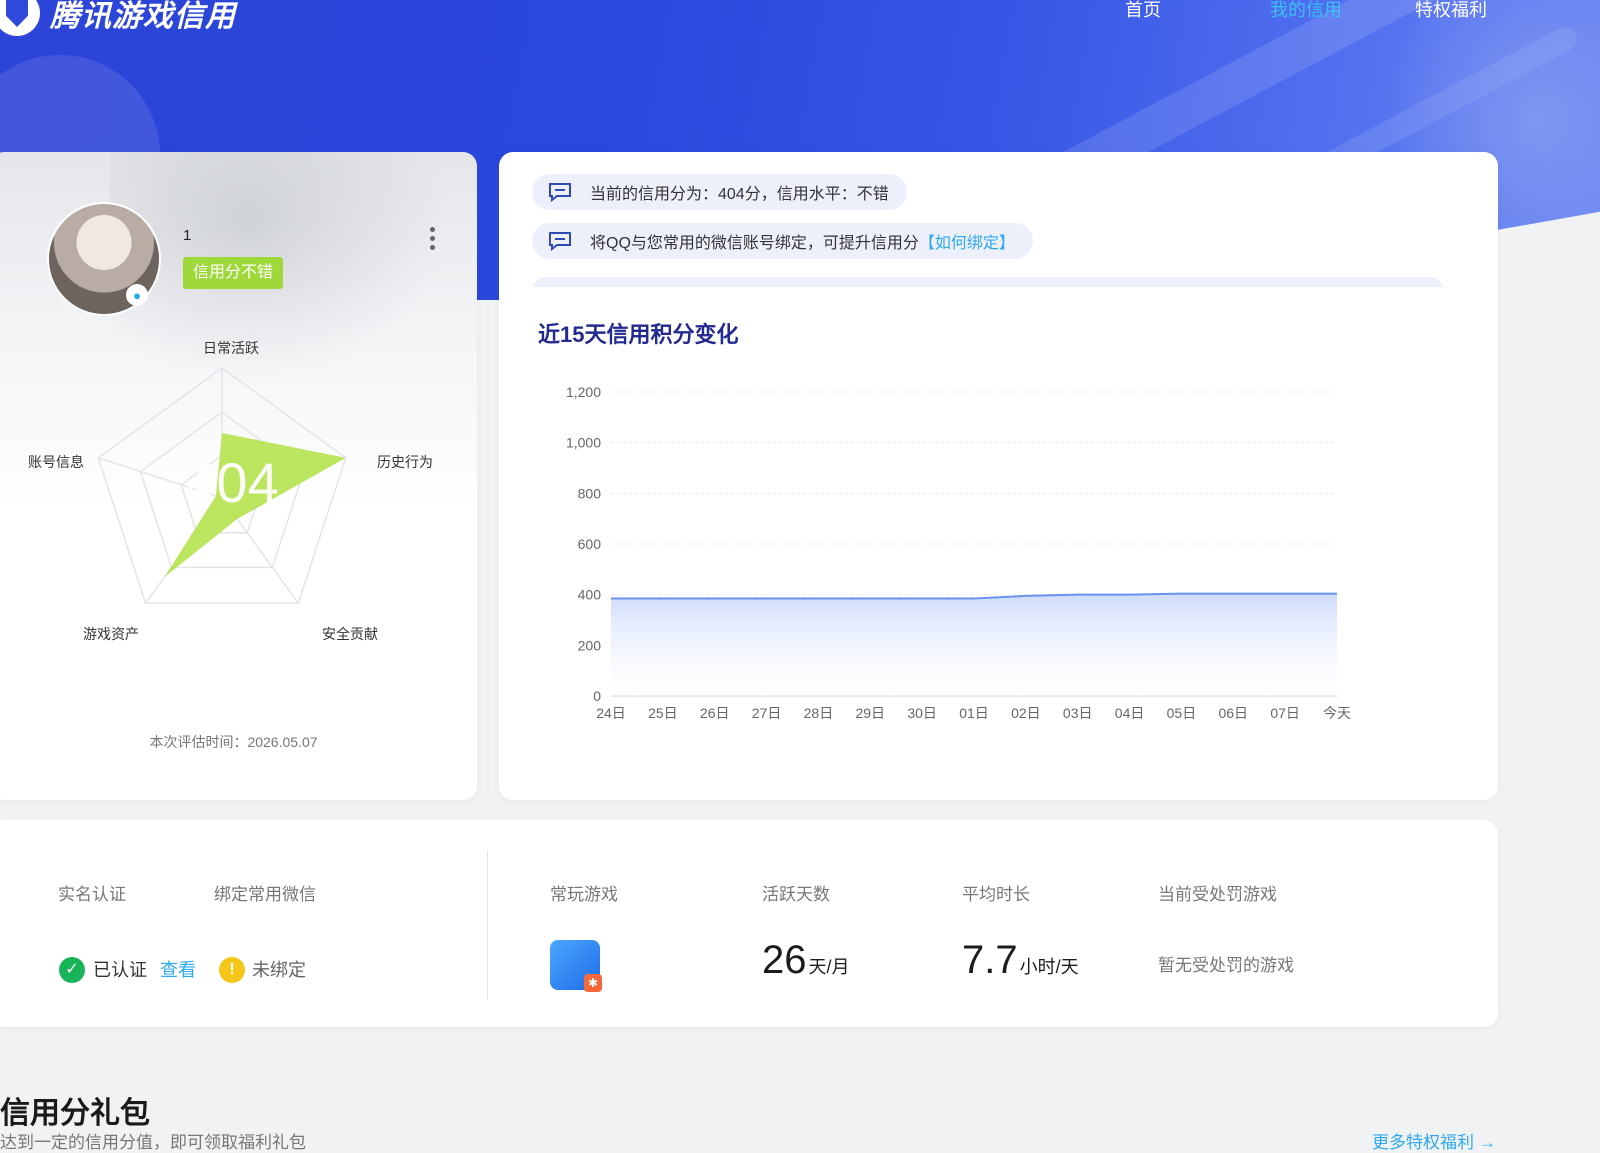 The image size is (1600, 1153). Describe the element at coordinates (584, 894) in the screenshot. I see `frequent-games-label: 常玩游戏` at that location.